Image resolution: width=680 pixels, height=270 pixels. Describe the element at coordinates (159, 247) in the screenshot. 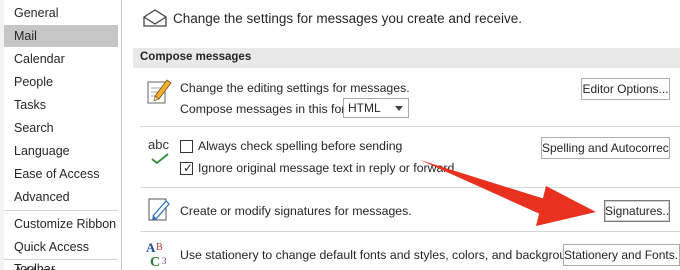

I see `svg-text: B` at that location.